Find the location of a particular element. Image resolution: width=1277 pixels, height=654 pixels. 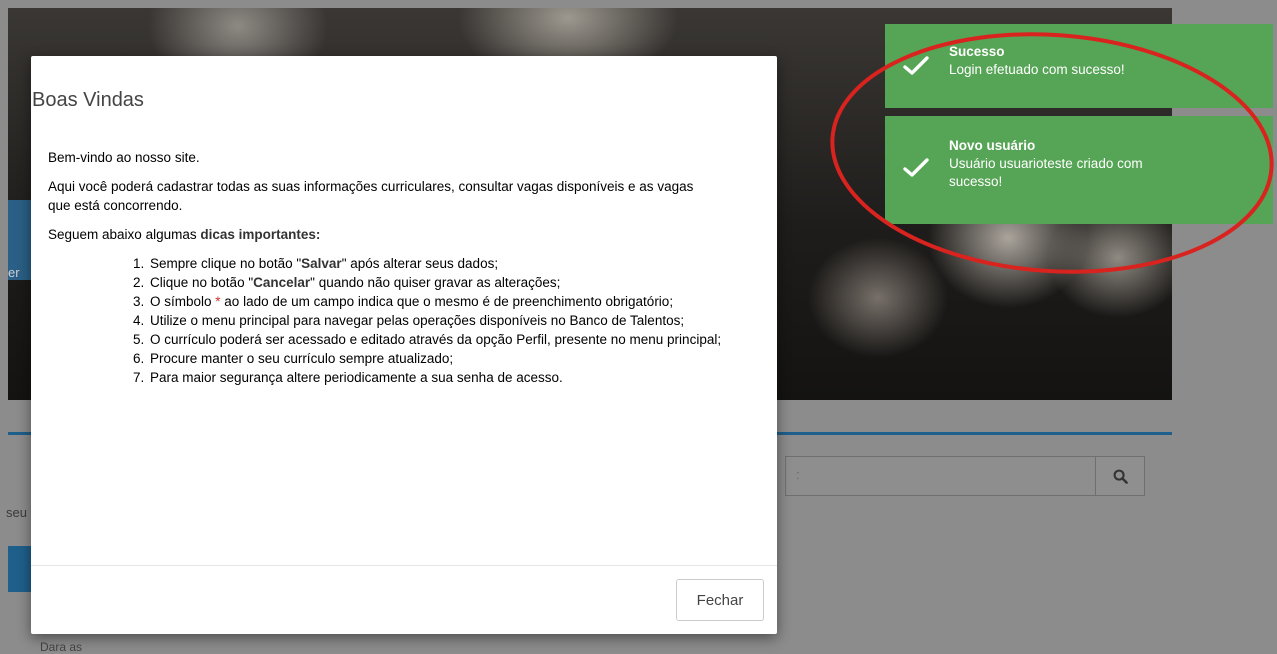

search-button is located at coordinates (1120, 476).